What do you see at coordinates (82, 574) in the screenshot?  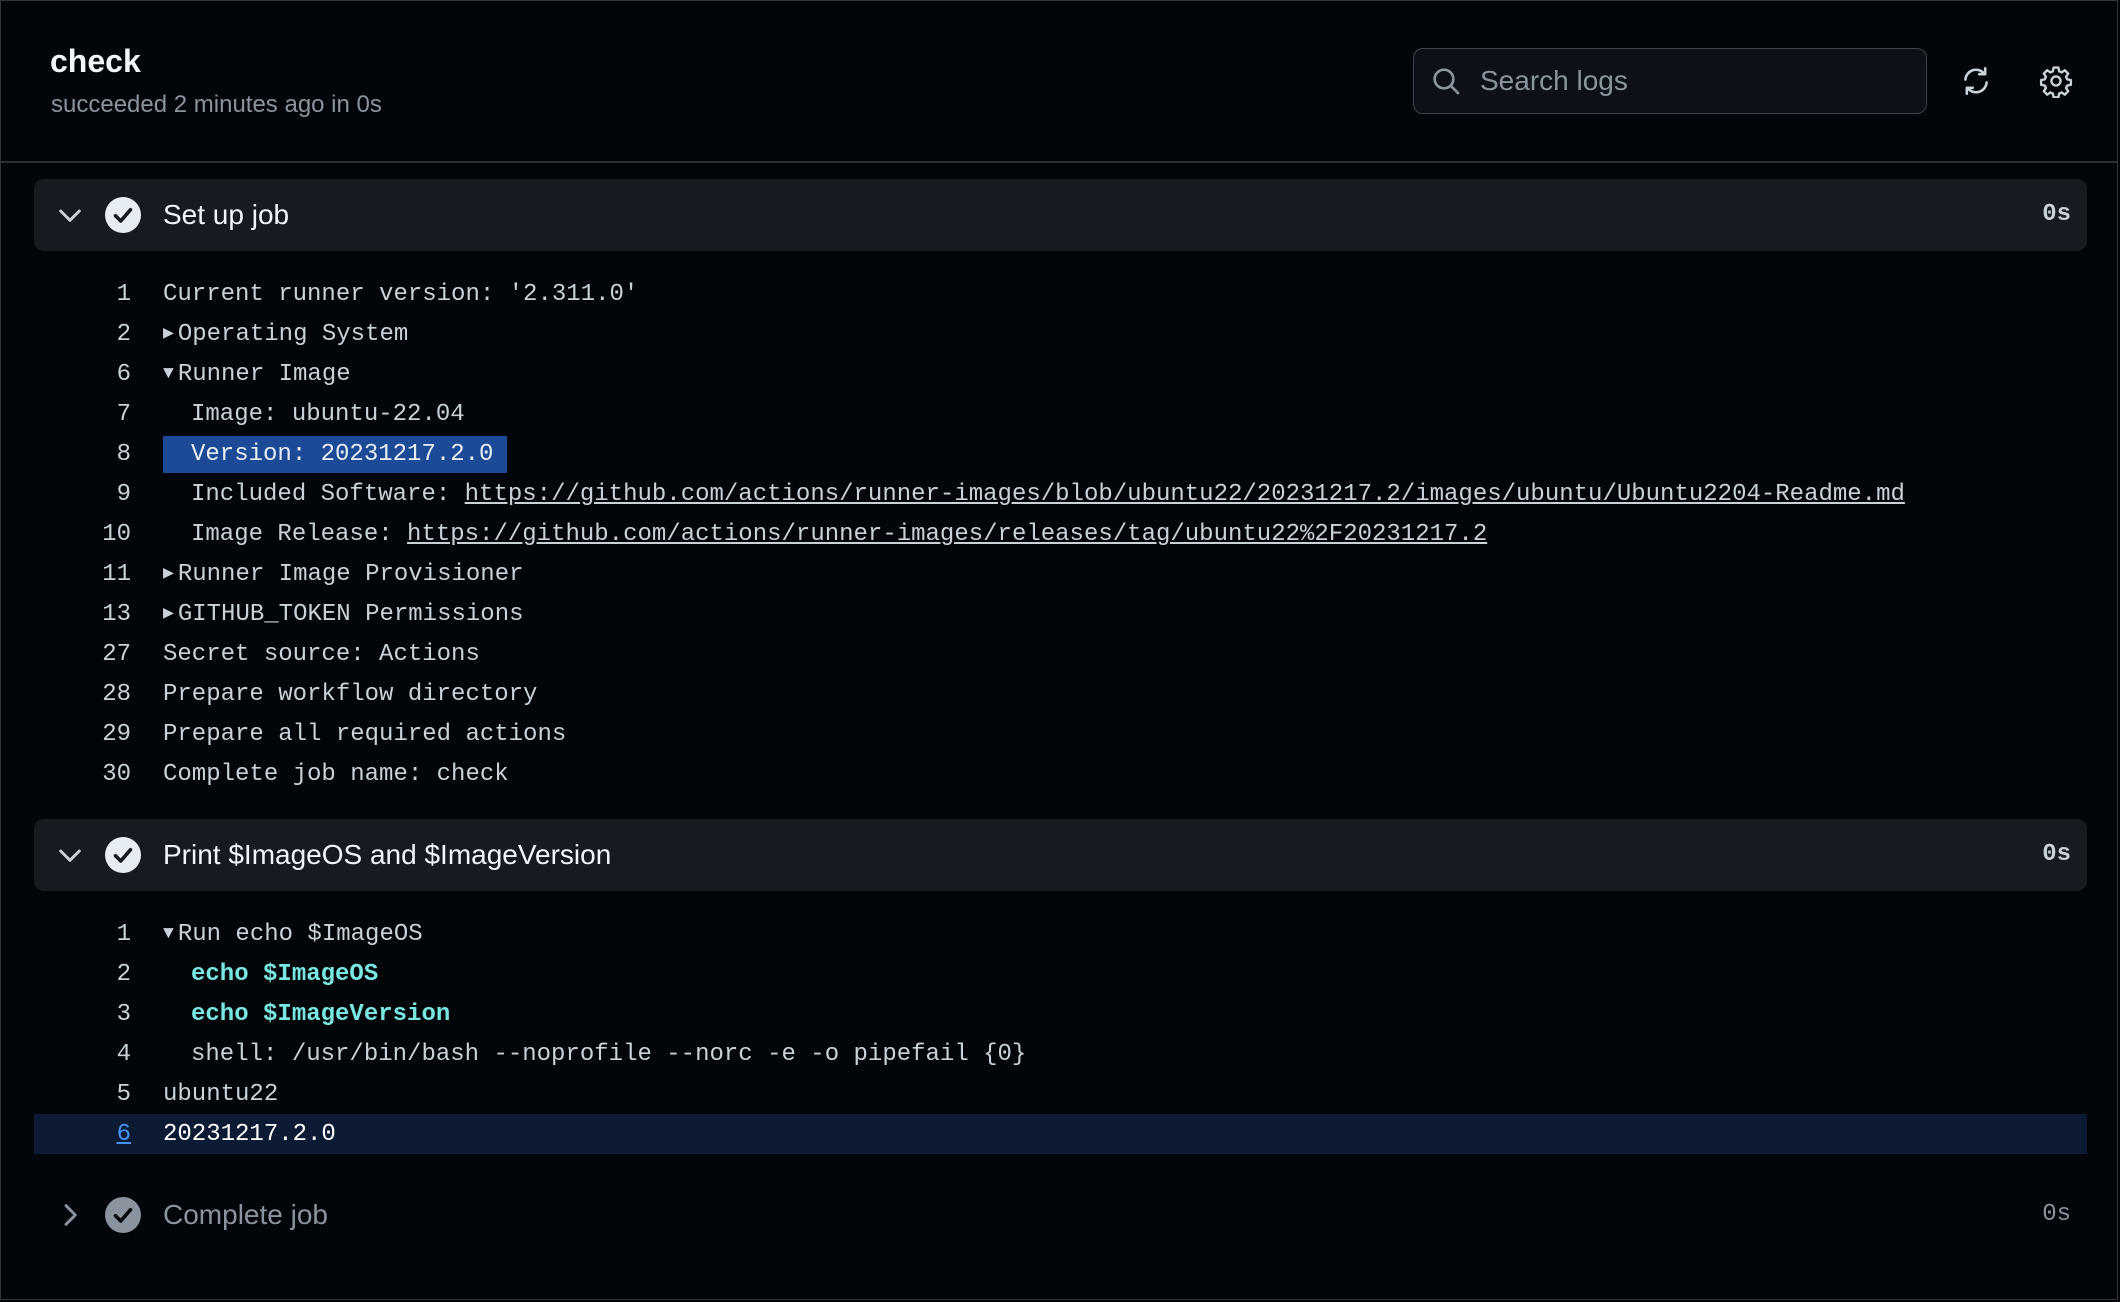 I see `line-number: 11` at bounding box center [82, 574].